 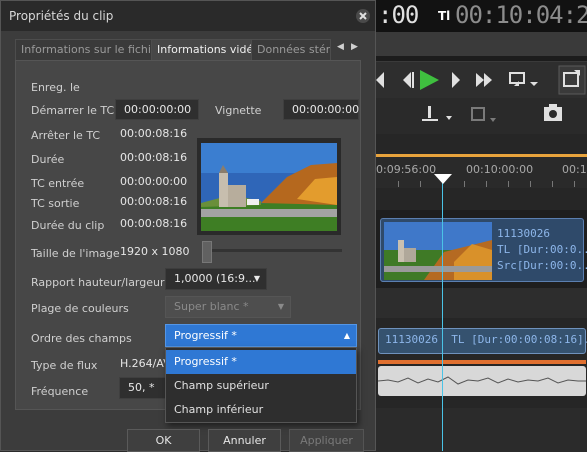 I want to click on cancel-button: Annuler, so click(x=244, y=440).